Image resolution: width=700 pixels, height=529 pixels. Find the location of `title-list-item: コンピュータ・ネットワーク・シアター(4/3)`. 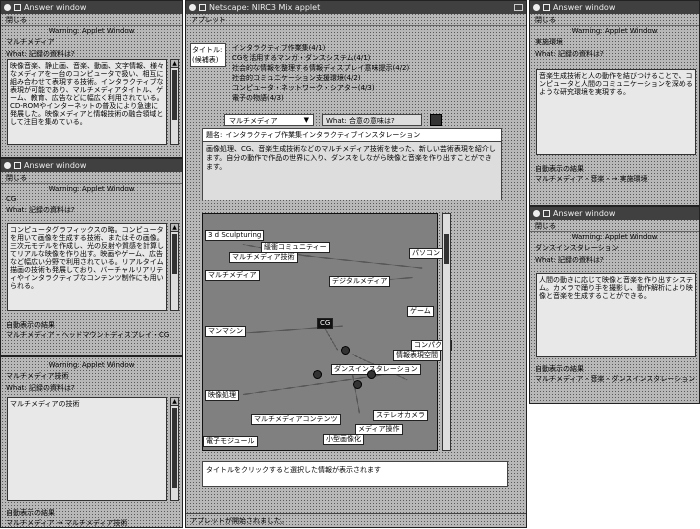

title-list-item: コンピュータ・ネットワーク・シアター(4/3) is located at coordinates (357, 88).